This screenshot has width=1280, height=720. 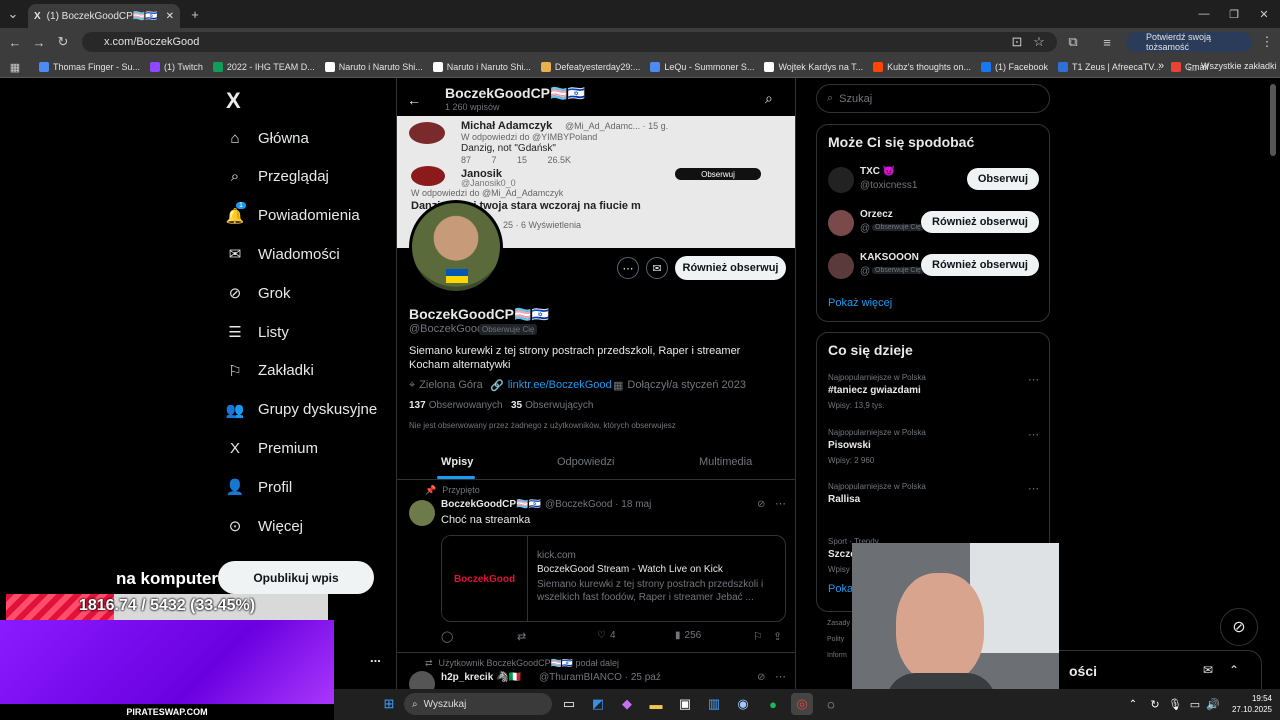 I want to click on tray-sync-icon: ↻, so click(x=1155, y=704).